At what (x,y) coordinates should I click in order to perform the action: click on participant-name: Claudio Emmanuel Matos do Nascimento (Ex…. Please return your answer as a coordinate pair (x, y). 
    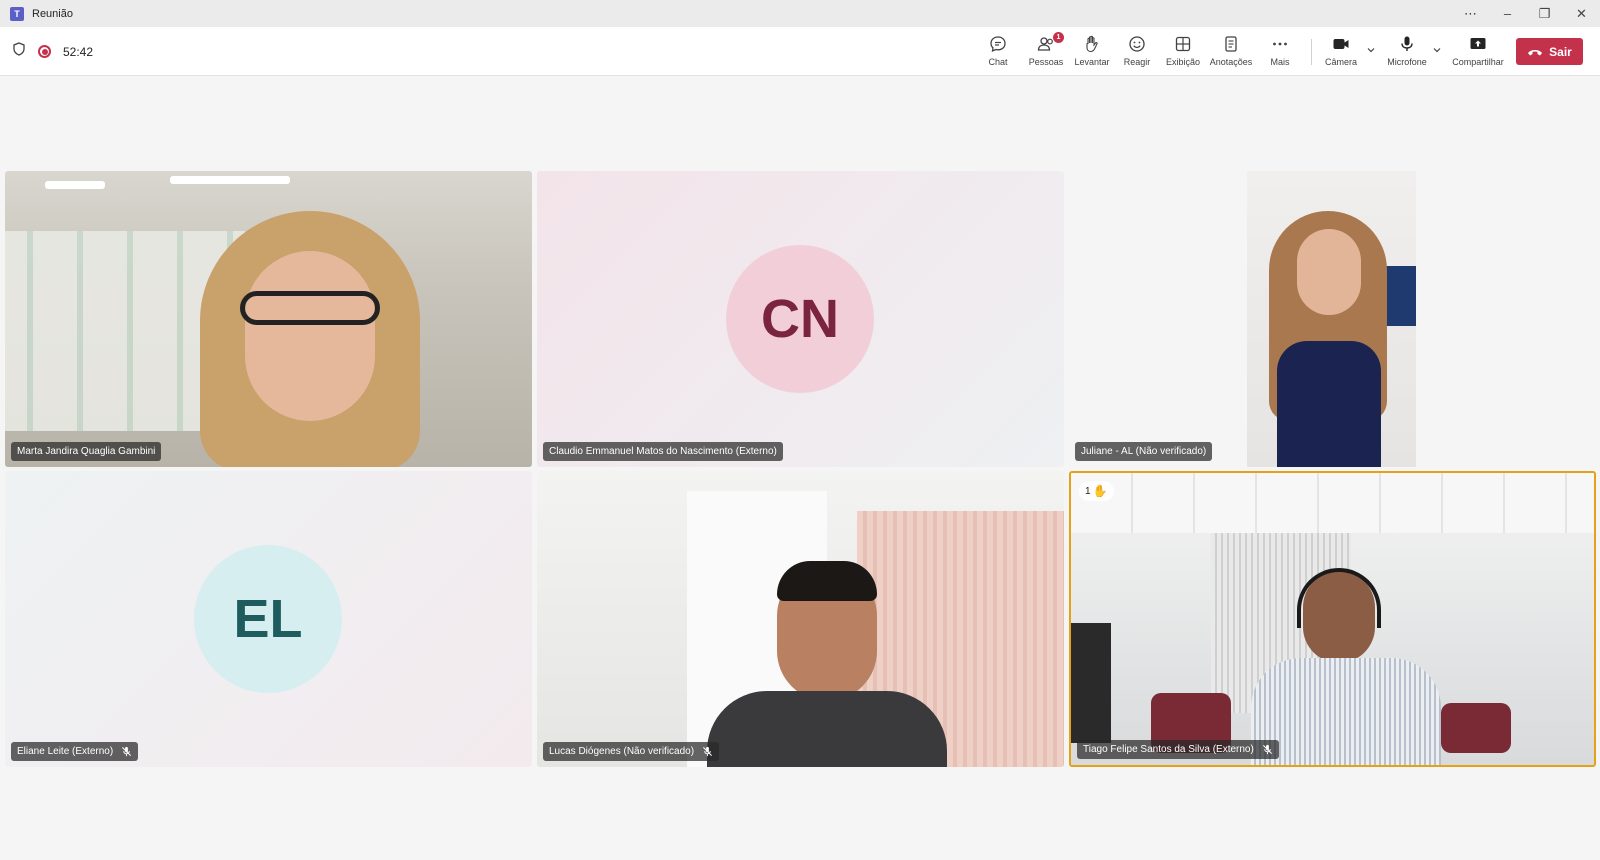
    Looking at the image, I should click on (663, 451).